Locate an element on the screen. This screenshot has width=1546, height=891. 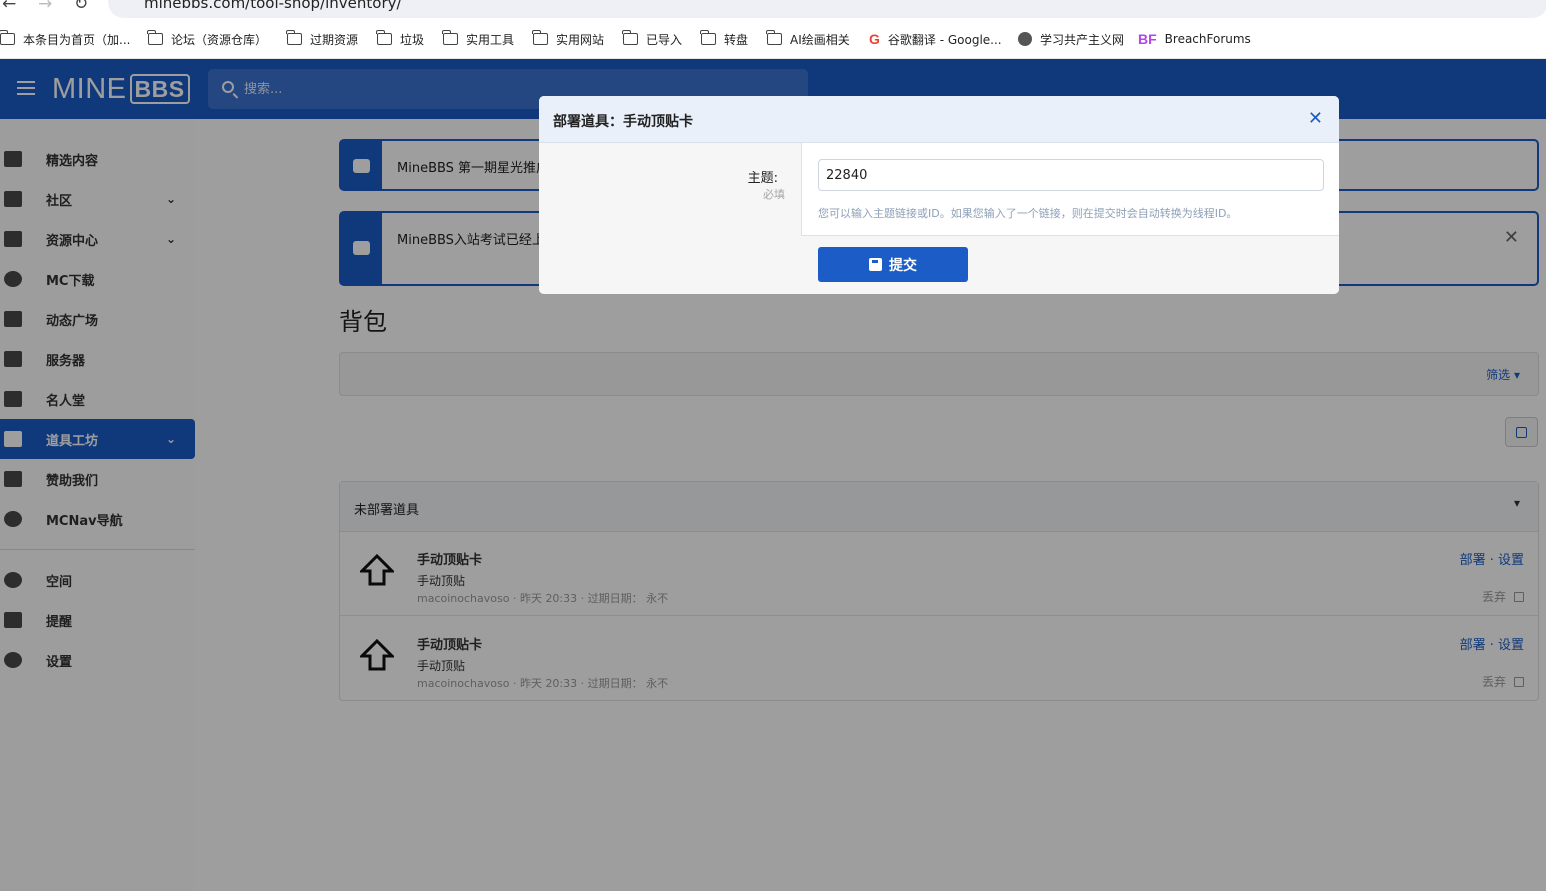
dialog-footer: 提交 is located at coordinates (939, 265).